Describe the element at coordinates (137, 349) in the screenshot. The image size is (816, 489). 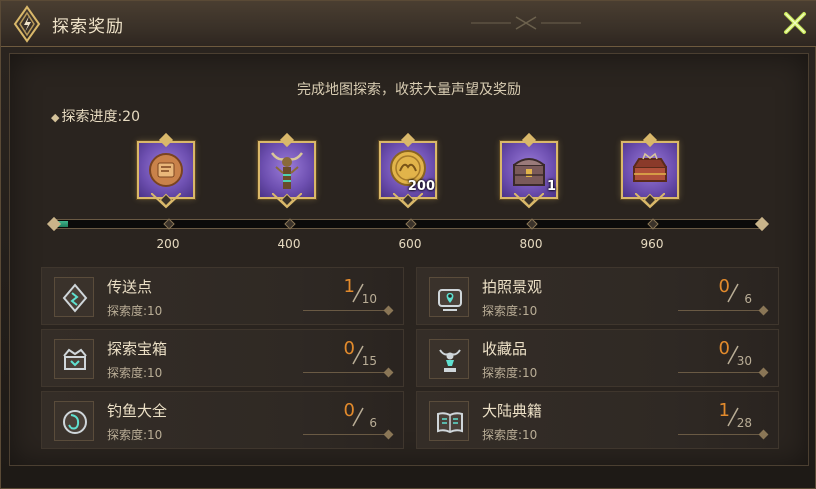
I see `task-name: 探索宝箱` at that location.